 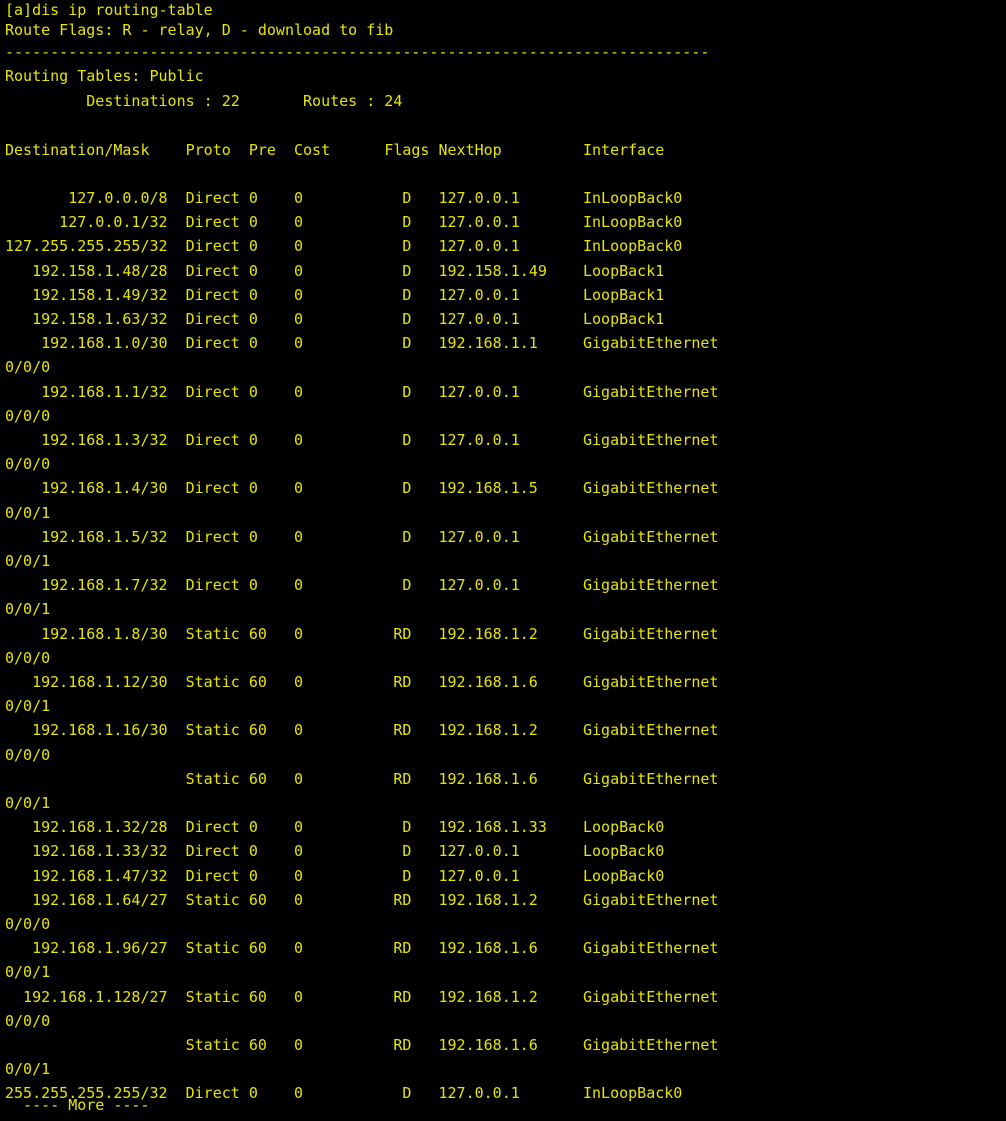 I want to click on command-line: [a]dis ip routing-table, so click(x=109, y=10).